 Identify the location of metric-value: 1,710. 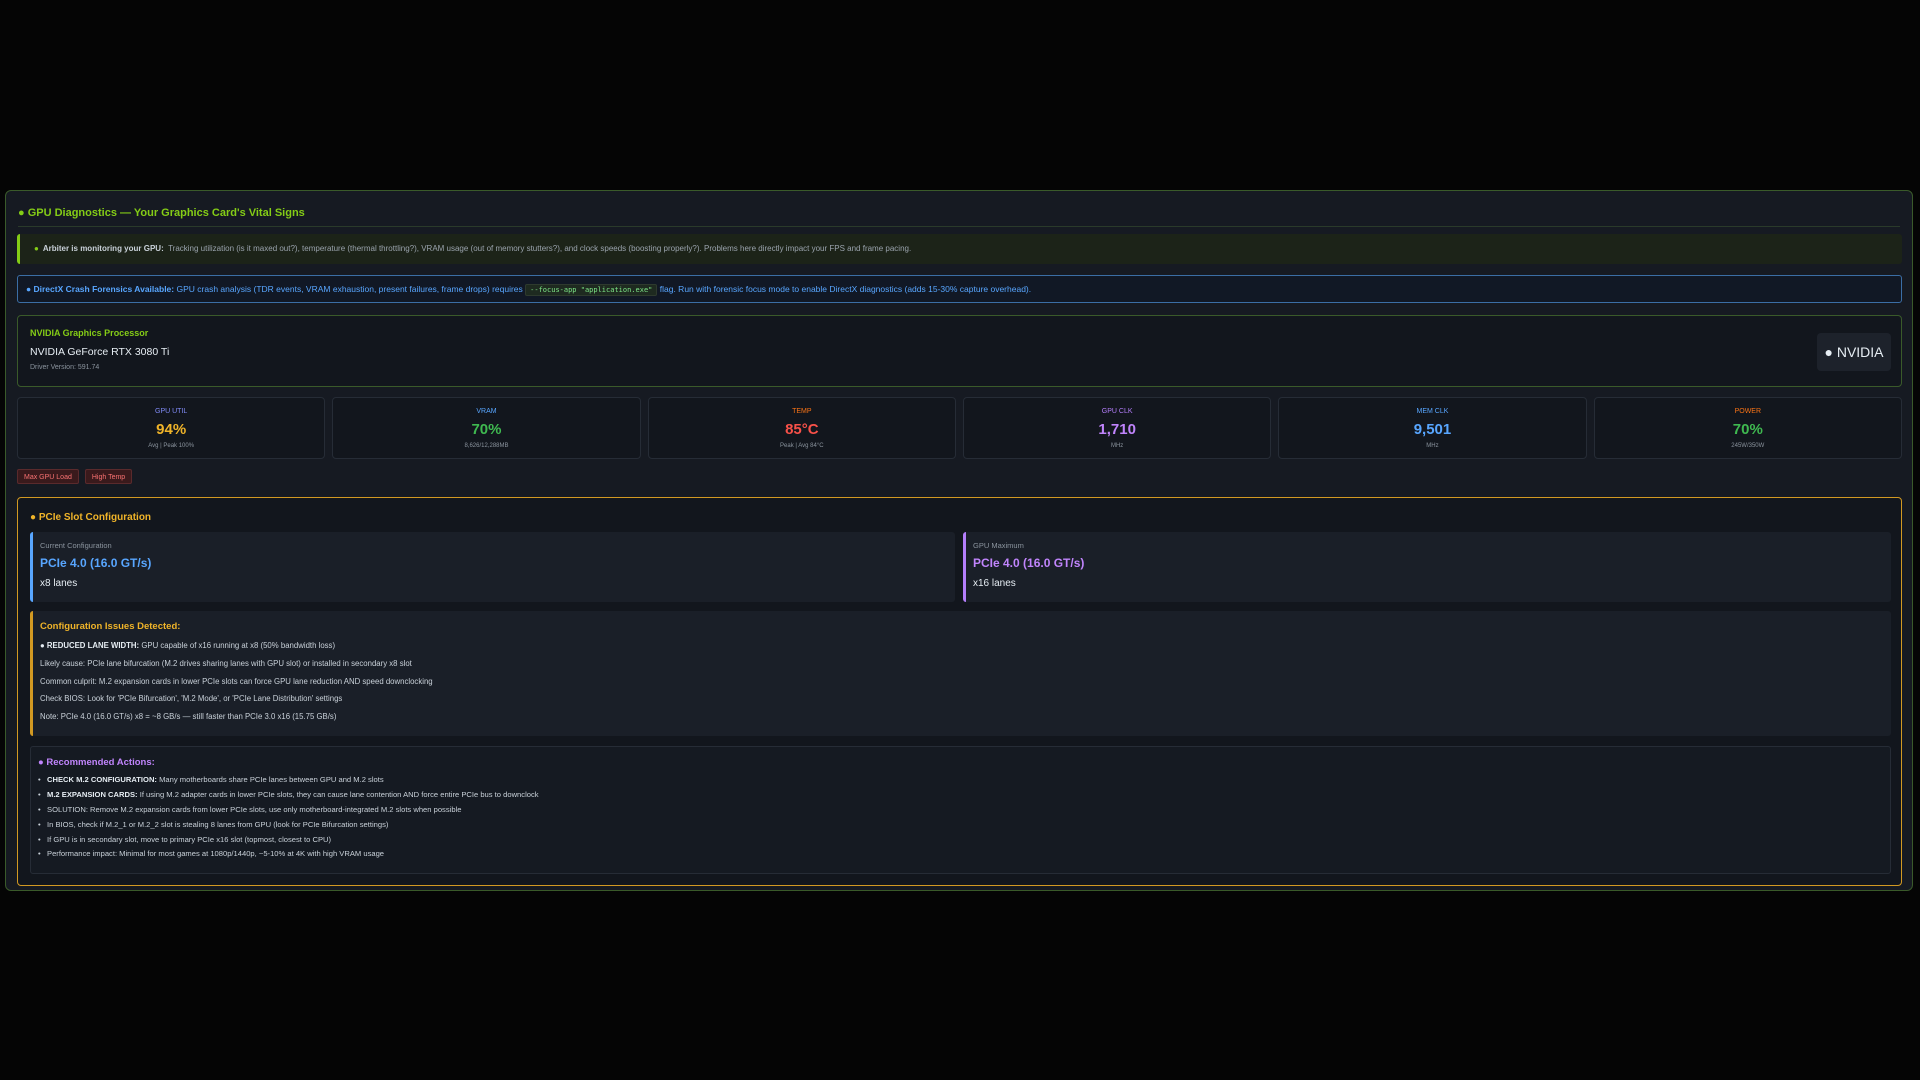
(1117, 429).